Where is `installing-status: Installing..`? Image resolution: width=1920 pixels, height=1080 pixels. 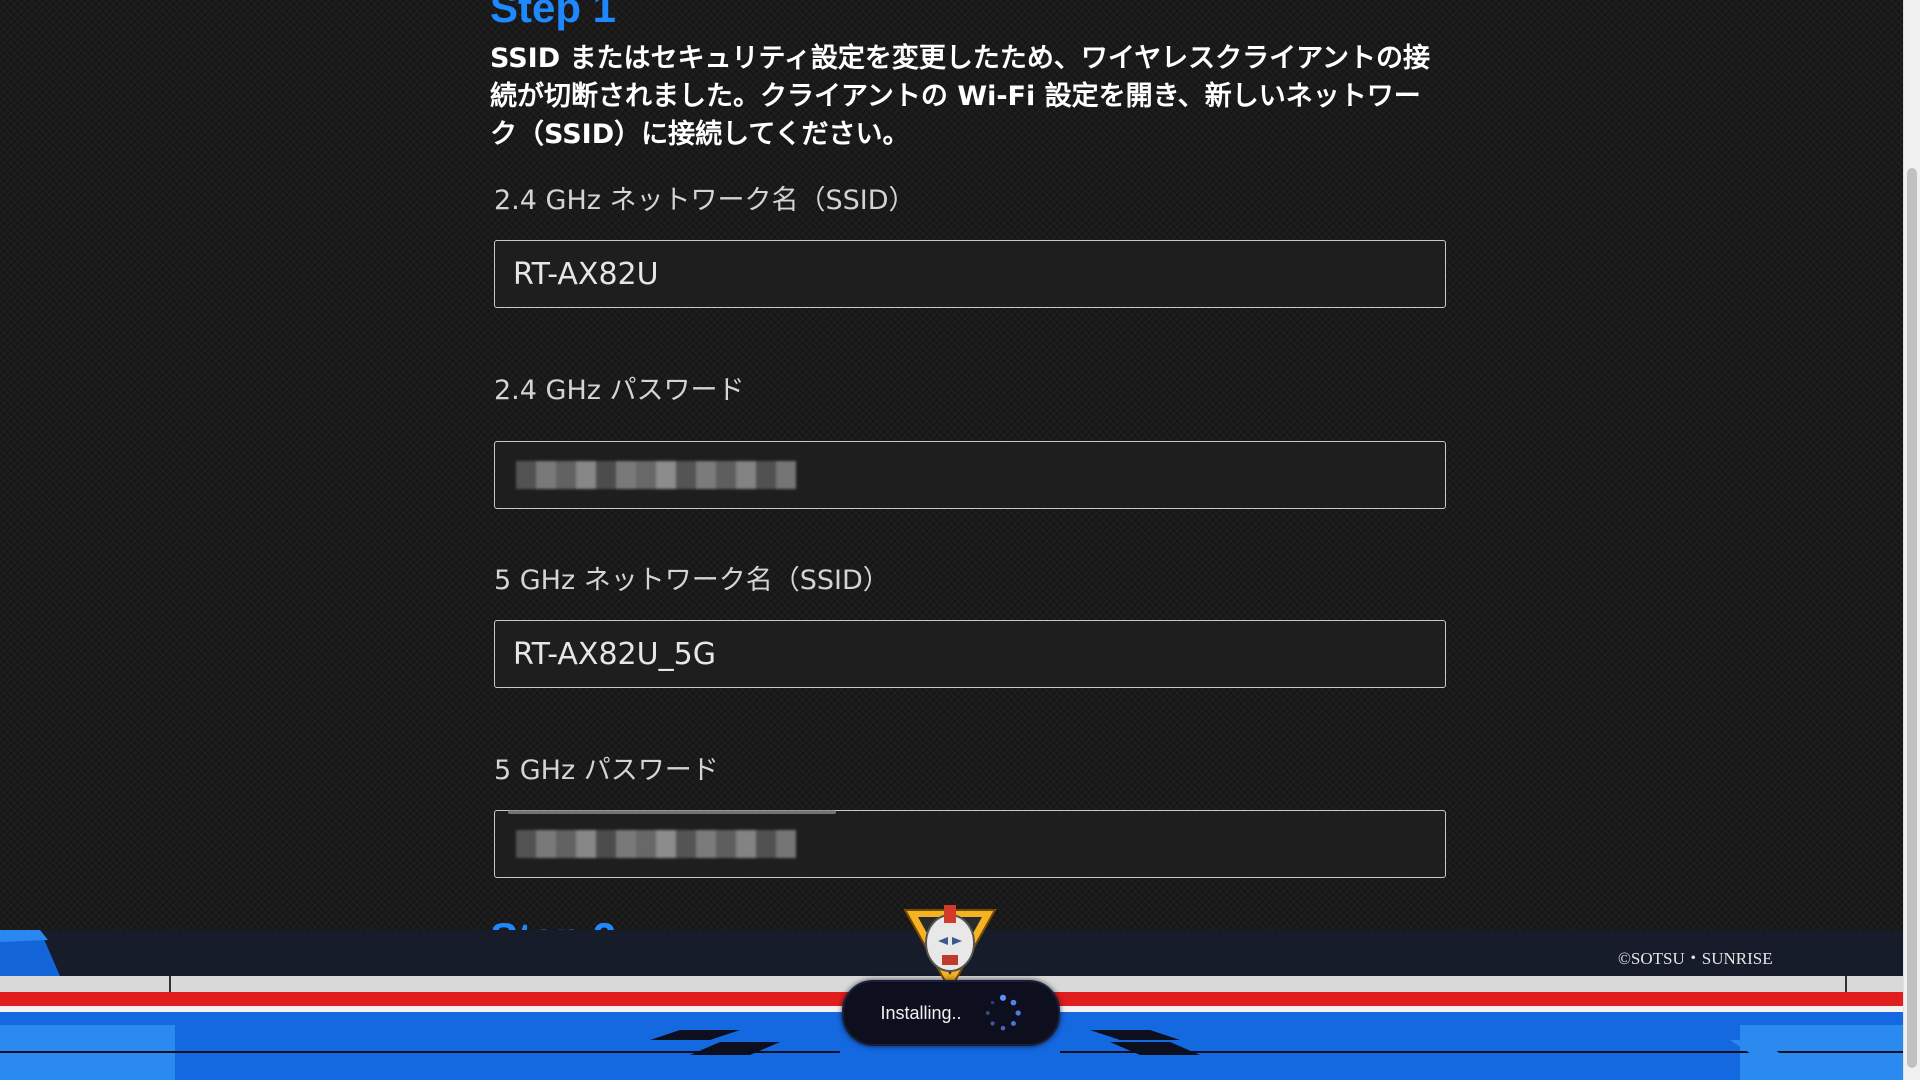
installing-status: Installing.. is located at coordinates (951, 1013).